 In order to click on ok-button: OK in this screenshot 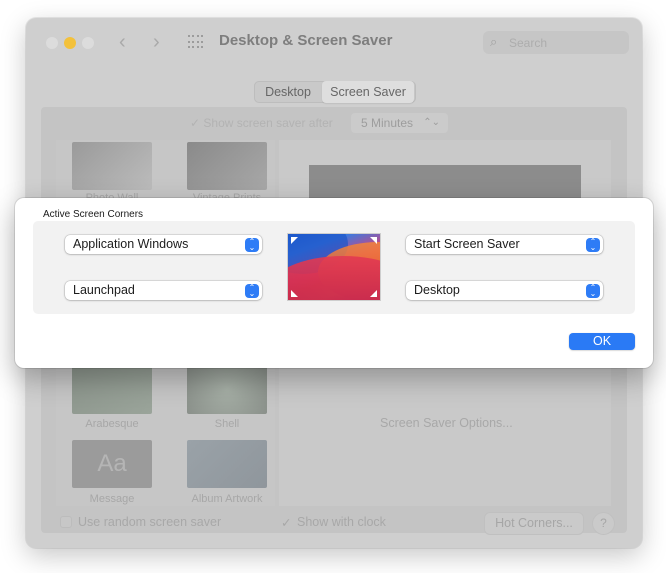, I will do `click(602, 341)`.